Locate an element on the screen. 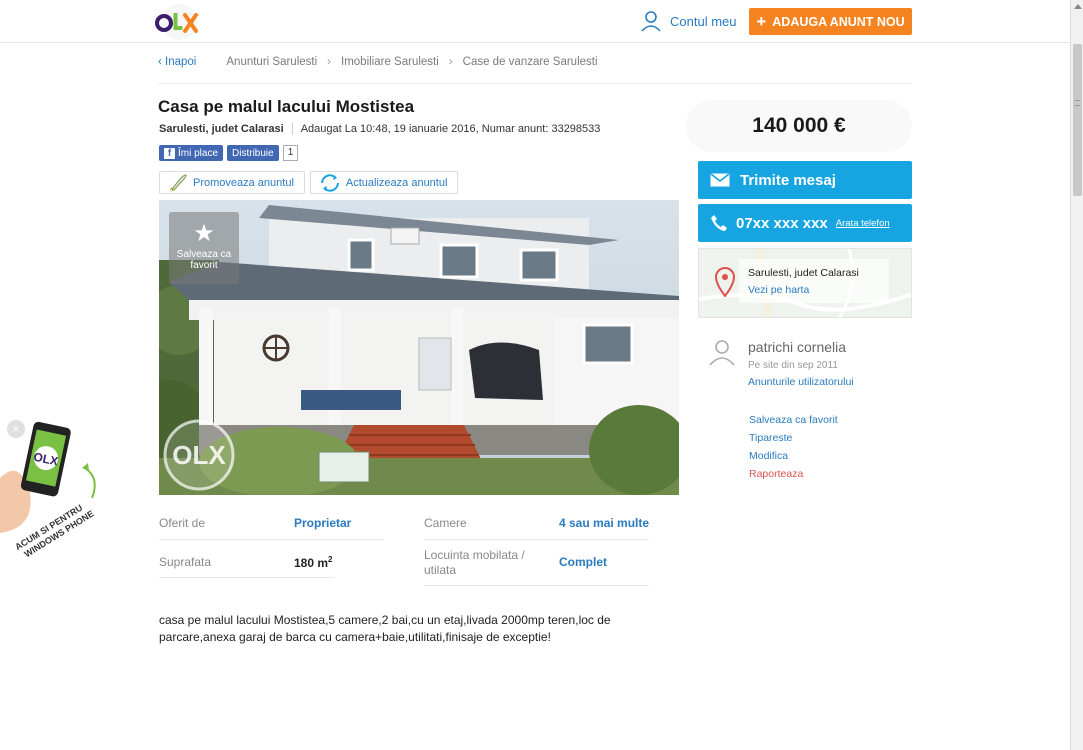  promote-button: Promoveaza anuntul is located at coordinates (232, 182).